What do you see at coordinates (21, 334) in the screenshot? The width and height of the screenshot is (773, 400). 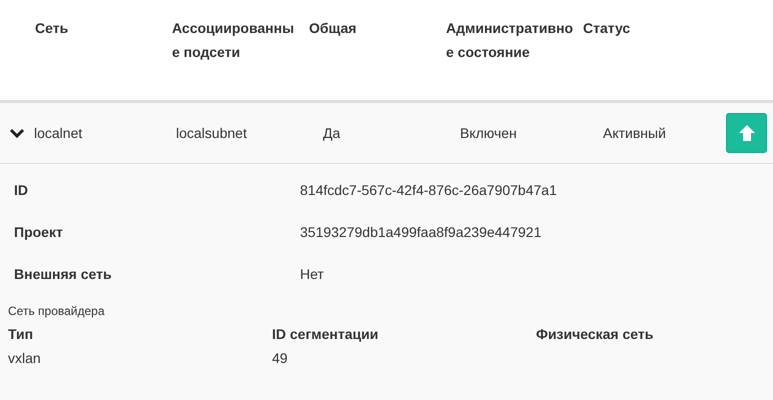 I see `field-label: Тип` at bounding box center [21, 334].